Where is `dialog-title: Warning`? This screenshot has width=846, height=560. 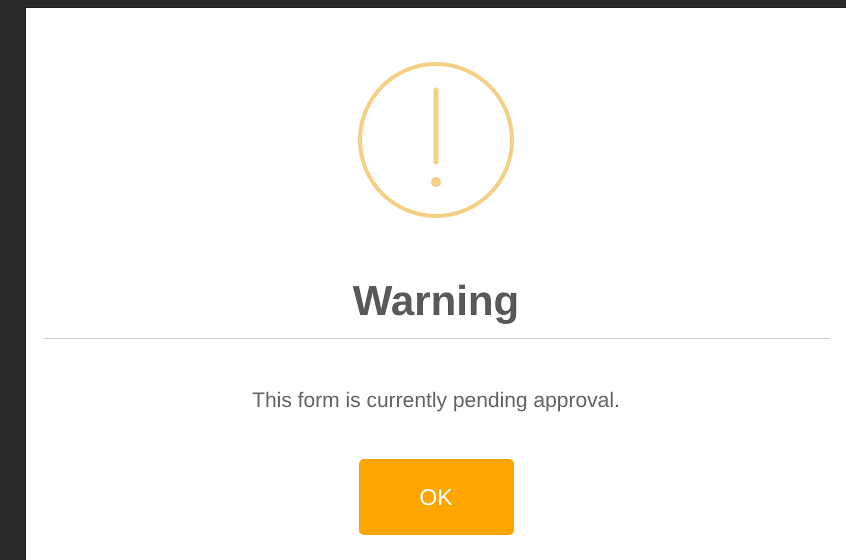 dialog-title: Warning is located at coordinates (436, 301).